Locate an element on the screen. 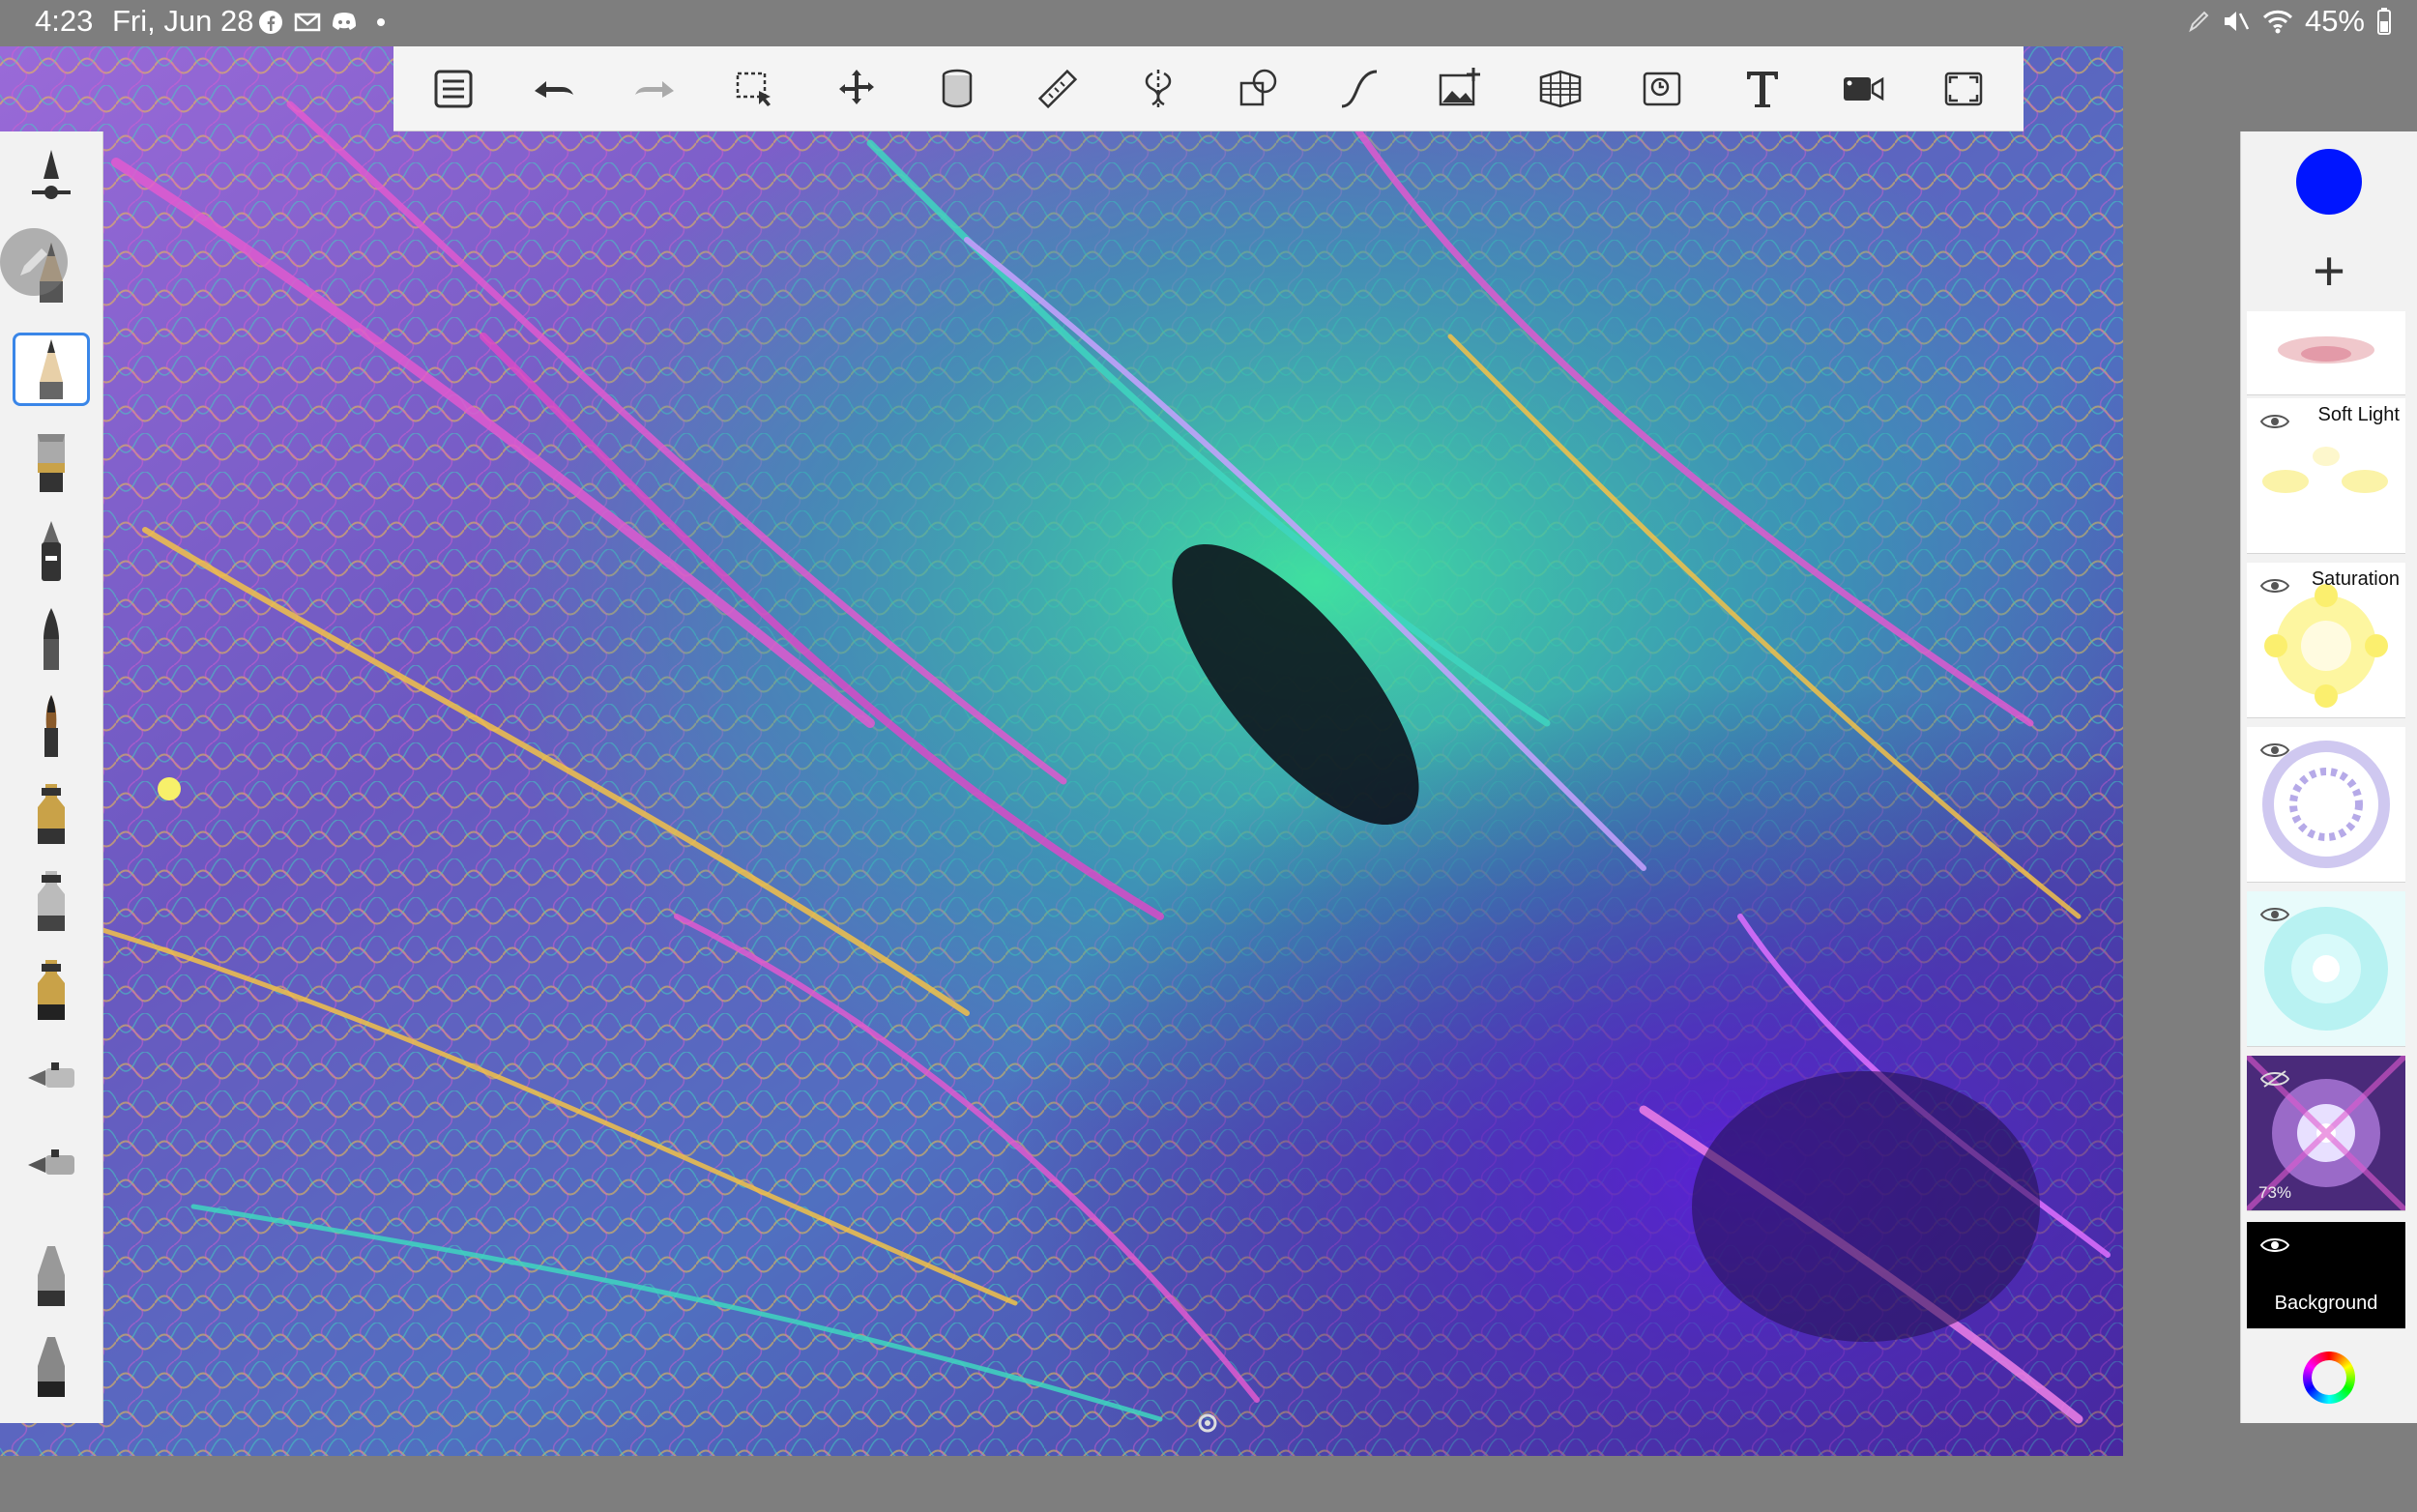 Image resolution: width=2417 pixels, height=1512 pixels. discord-icon is located at coordinates (344, 22).